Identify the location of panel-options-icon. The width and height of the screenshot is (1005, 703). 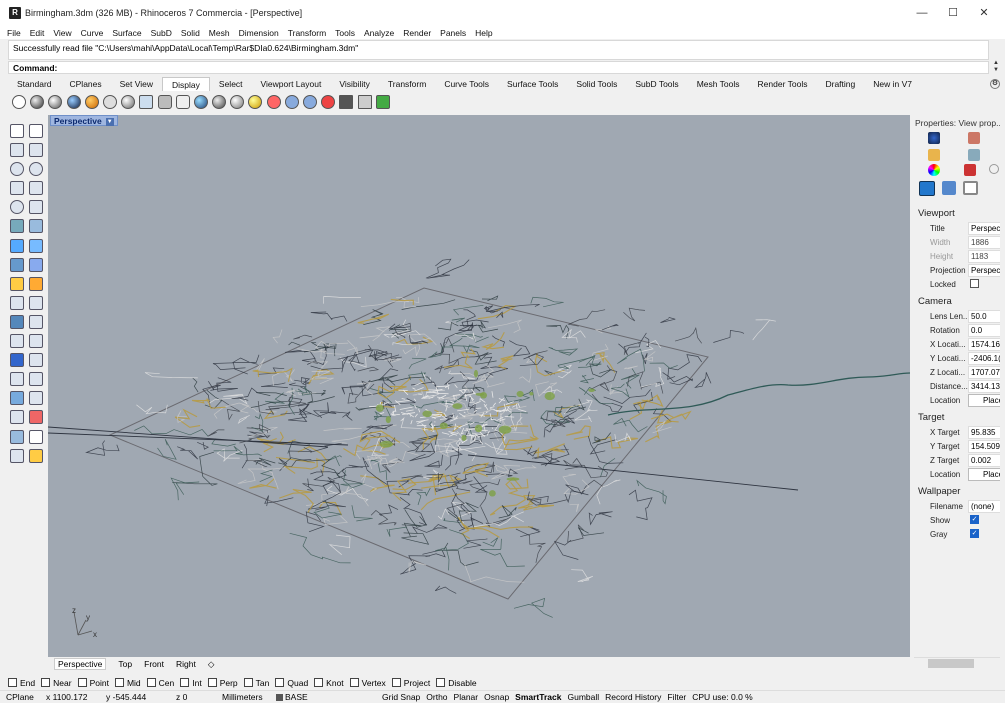
(994, 169).